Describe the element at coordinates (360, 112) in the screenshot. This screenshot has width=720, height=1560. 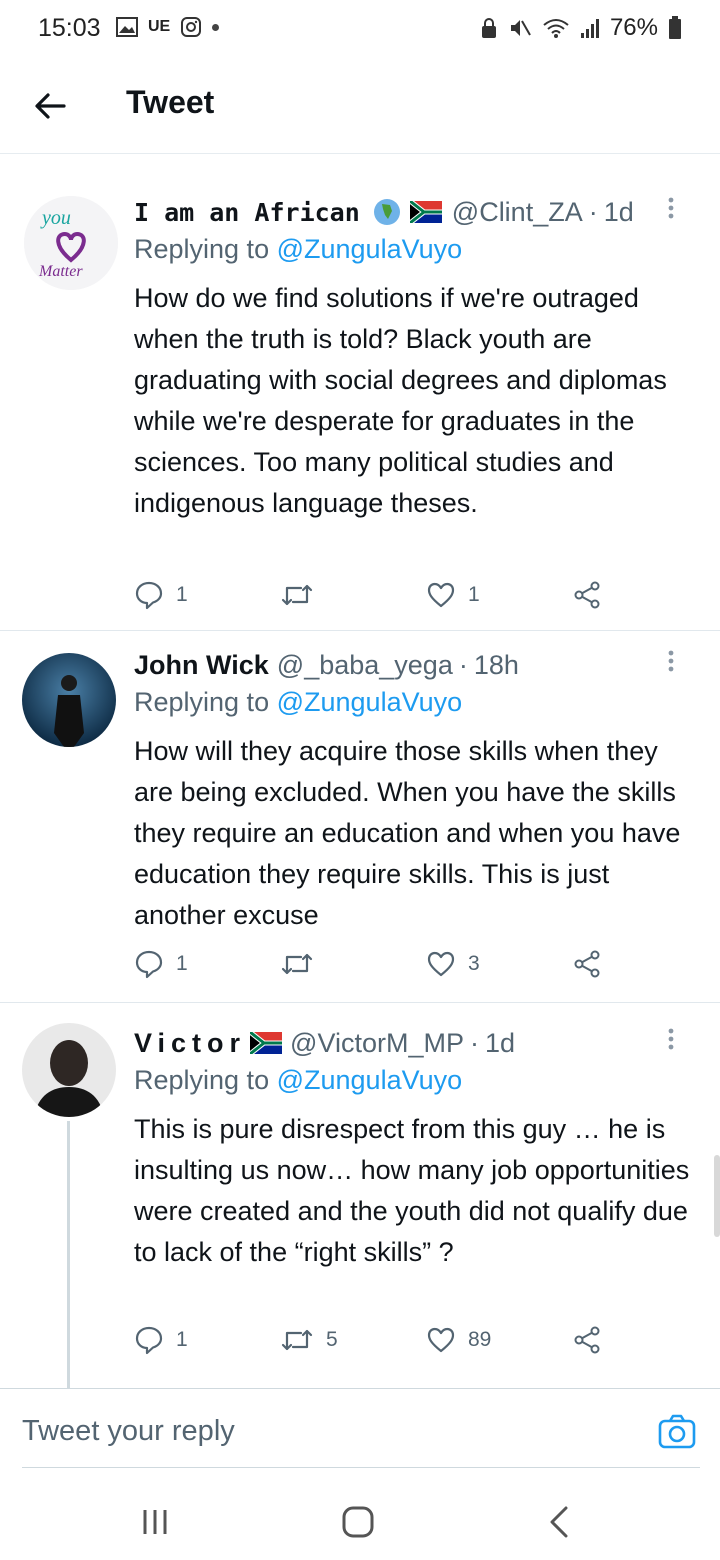
I see `top-app-bar: Tweet` at that location.